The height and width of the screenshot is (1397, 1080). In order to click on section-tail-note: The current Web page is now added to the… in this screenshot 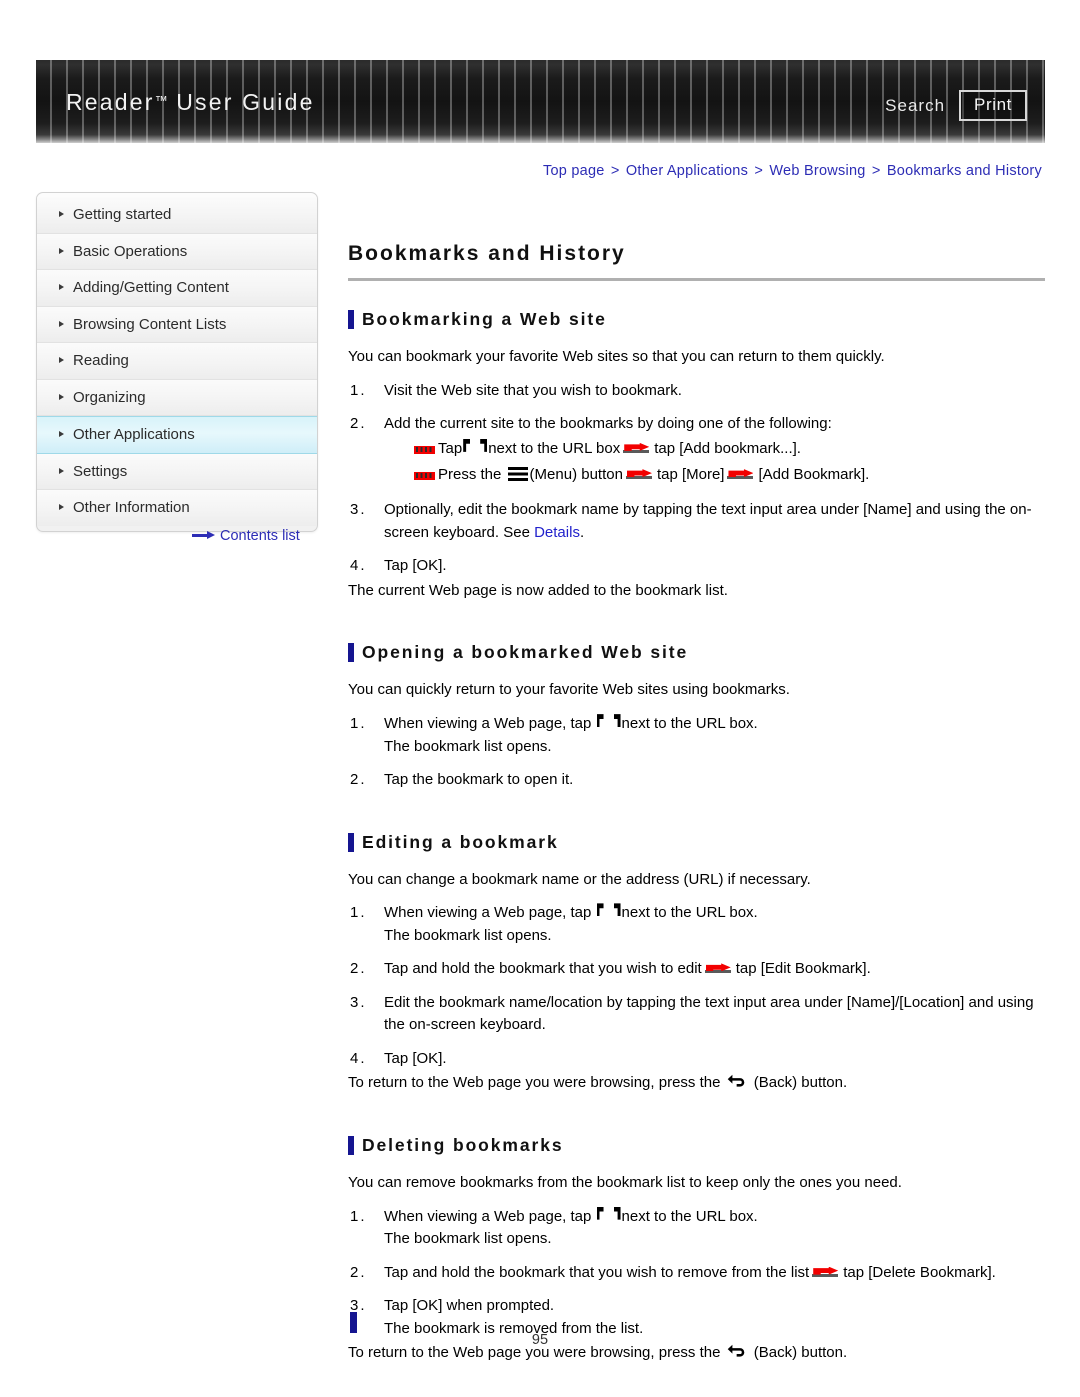, I will do `click(538, 590)`.